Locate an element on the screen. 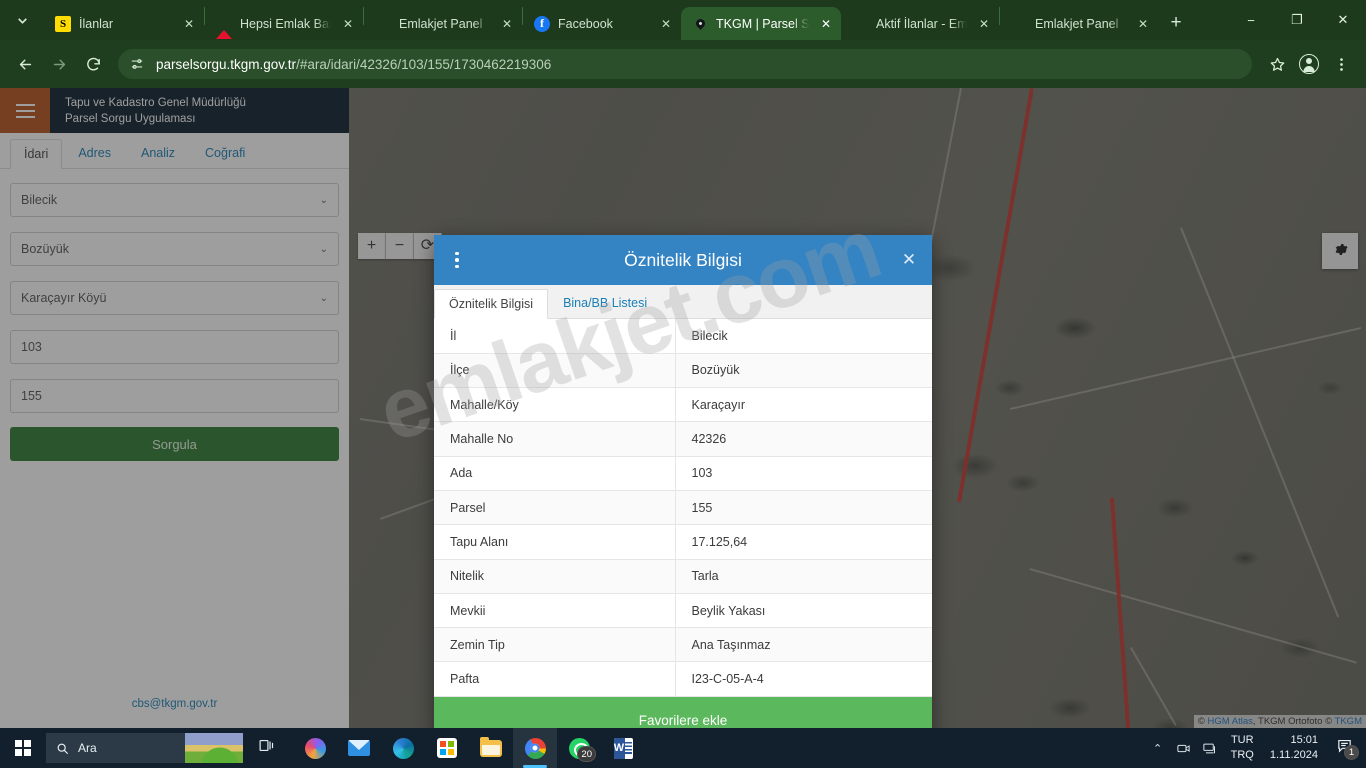 This screenshot has width=1366, height=768. maximize-button: ❐ is located at coordinates (1297, 20).